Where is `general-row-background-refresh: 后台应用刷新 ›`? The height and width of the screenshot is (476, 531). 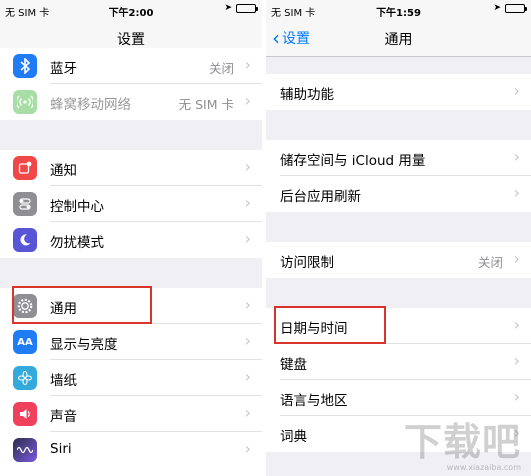 general-row-background-refresh: 后台应用刷新 › is located at coordinates (398, 194).